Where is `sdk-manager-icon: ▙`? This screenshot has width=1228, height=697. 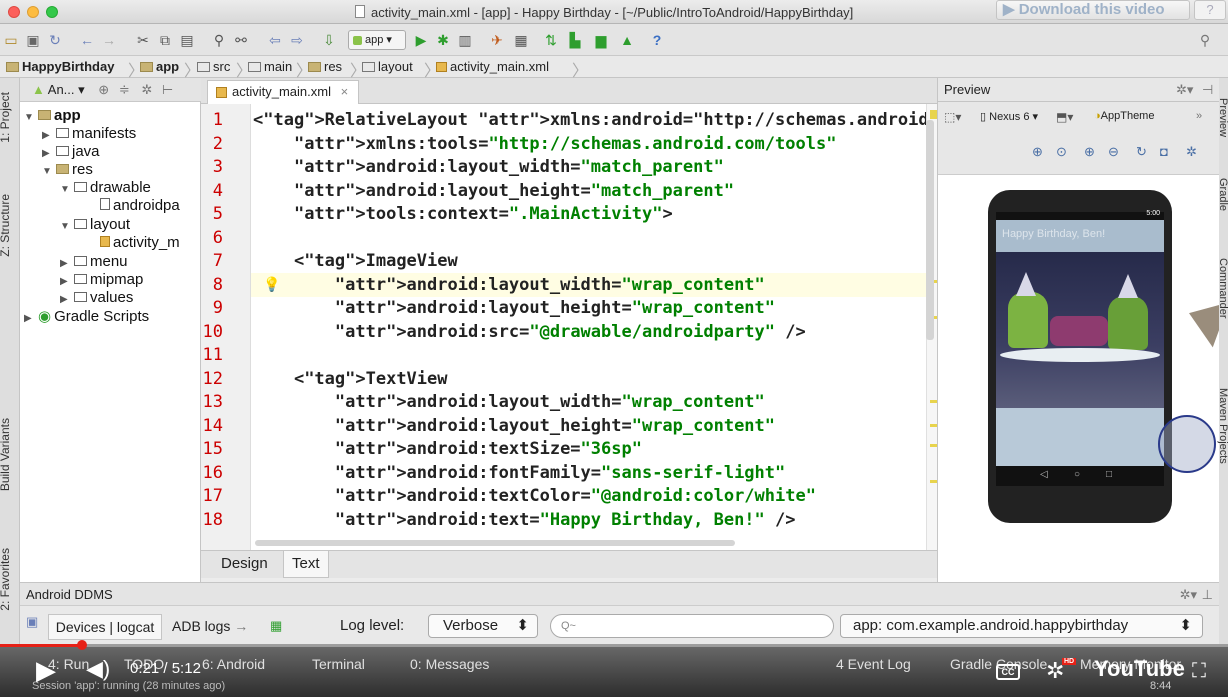 sdk-manager-icon: ▙ is located at coordinates (575, 40).